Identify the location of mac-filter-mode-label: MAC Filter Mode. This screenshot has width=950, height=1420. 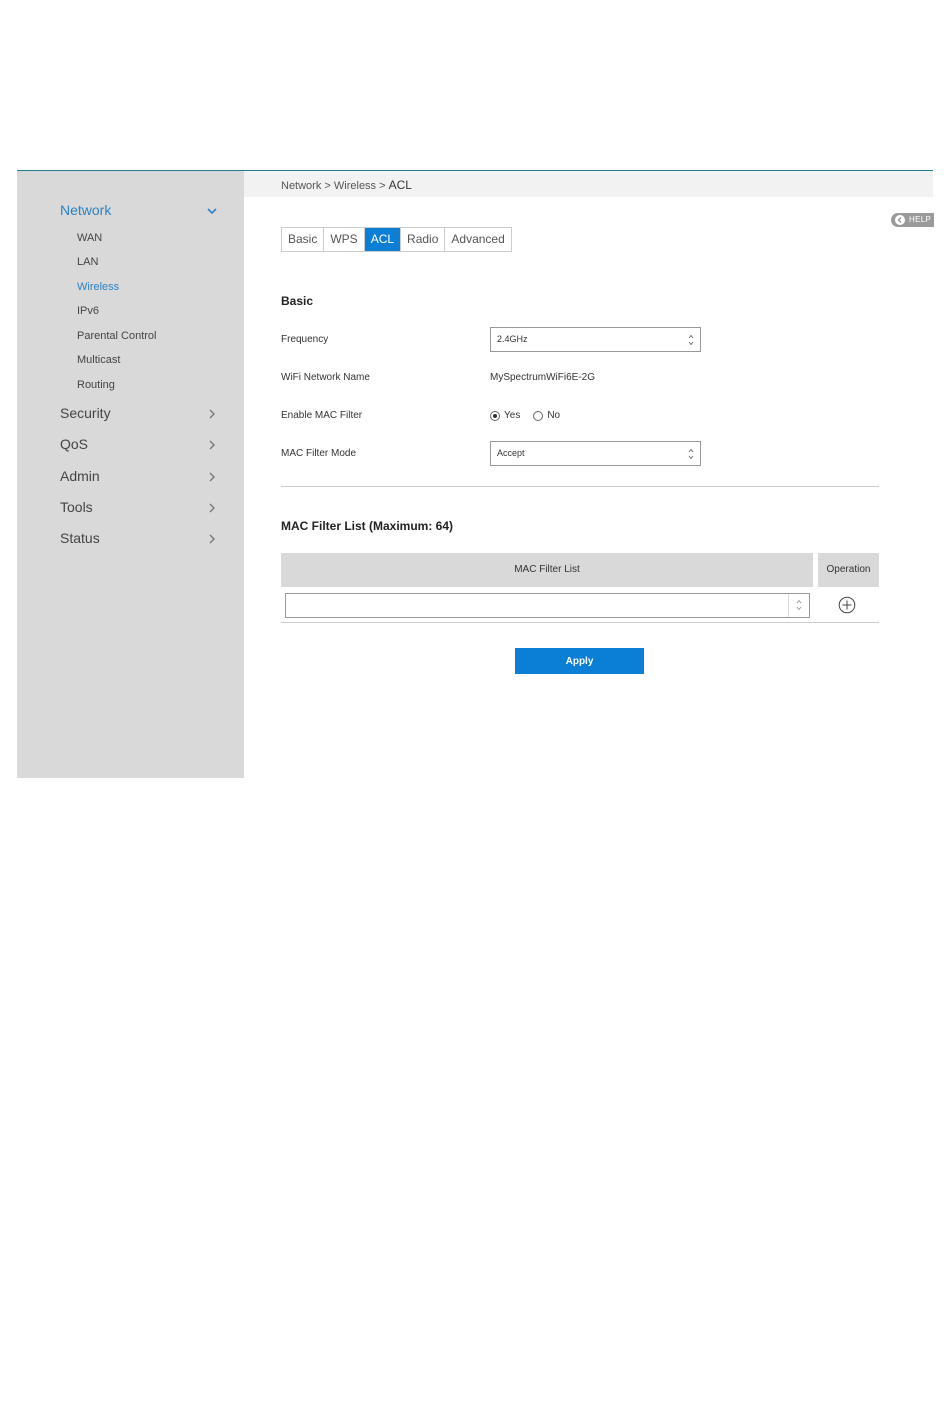
(319, 453).